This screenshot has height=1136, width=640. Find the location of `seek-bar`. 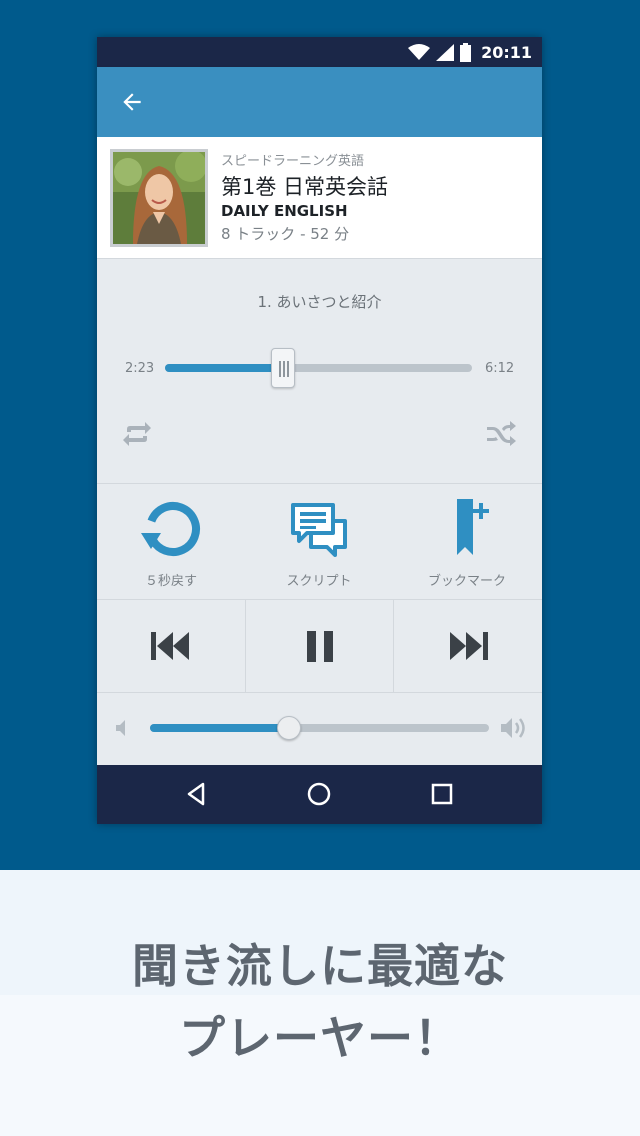

seek-bar is located at coordinates (318, 368).